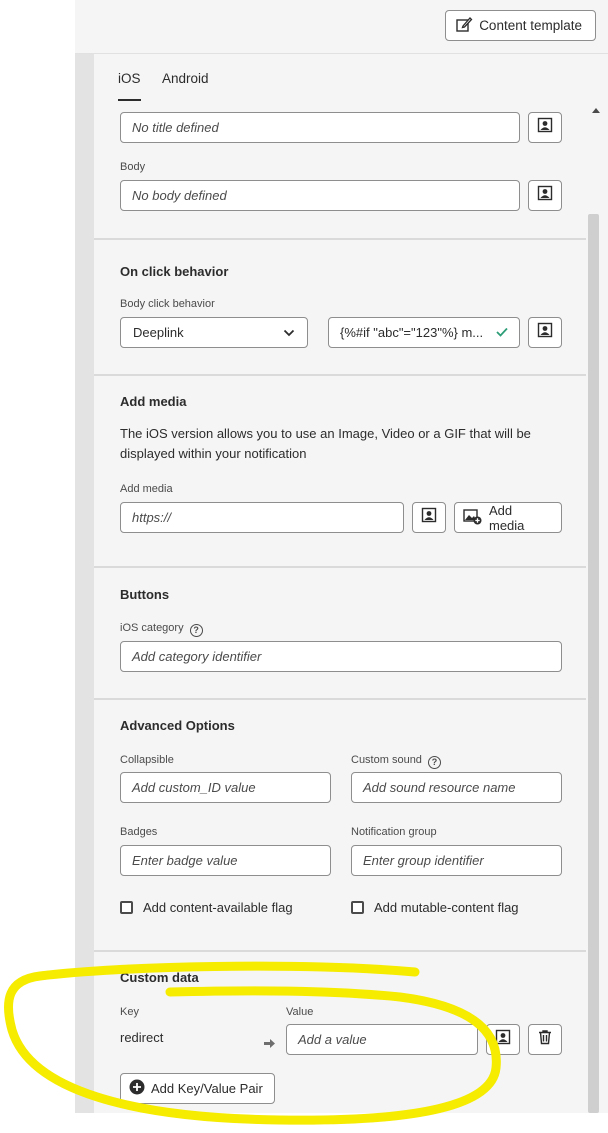 The image size is (608, 1133). Describe the element at coordinates (456, 787) in the screenshot. I see `custom-sound-field: Add sound resource name` at that location.